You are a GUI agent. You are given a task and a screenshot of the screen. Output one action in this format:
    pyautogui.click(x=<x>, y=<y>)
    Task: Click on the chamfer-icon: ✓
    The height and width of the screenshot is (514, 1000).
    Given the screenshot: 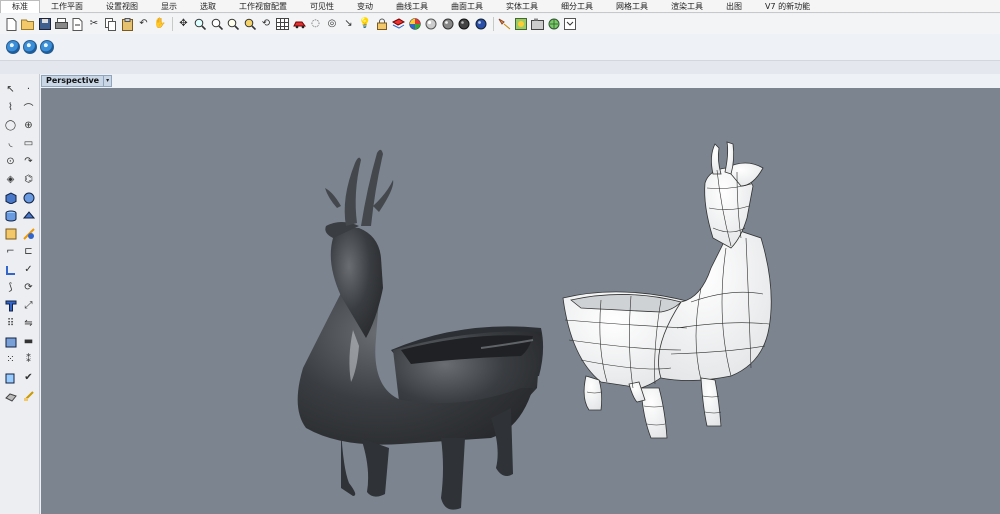 What is the action you would take?
    pyautogui.click(x=28, y=269)
    